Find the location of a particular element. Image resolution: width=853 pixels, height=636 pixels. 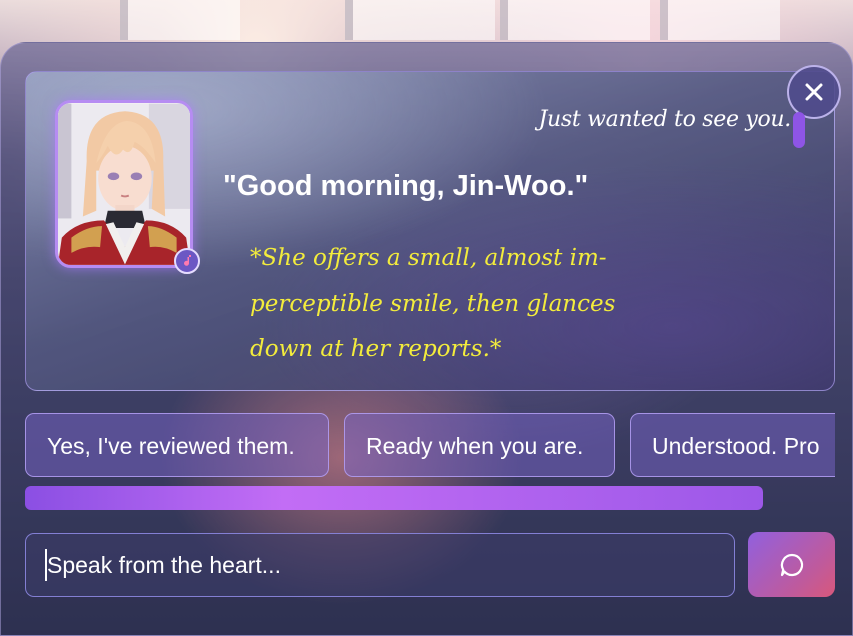

close-button is located at coordinates (814, 92).